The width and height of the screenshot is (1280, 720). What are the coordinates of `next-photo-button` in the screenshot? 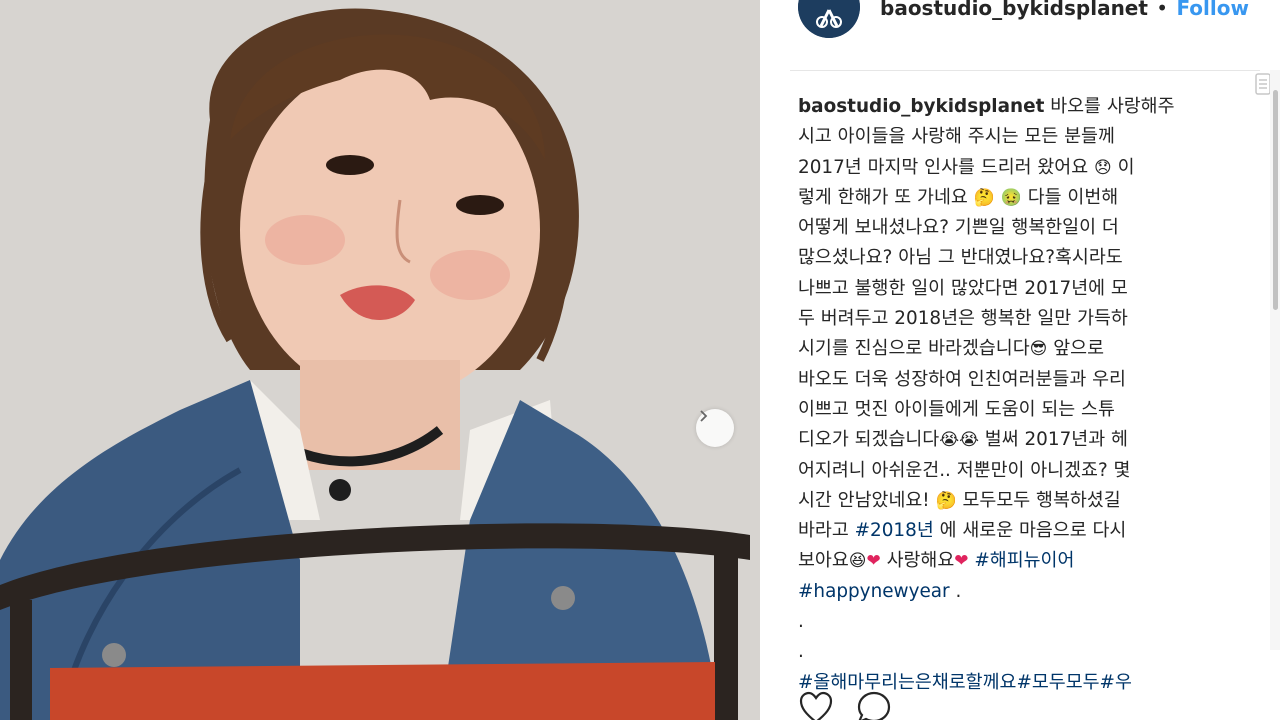 It's located at (715, 428).